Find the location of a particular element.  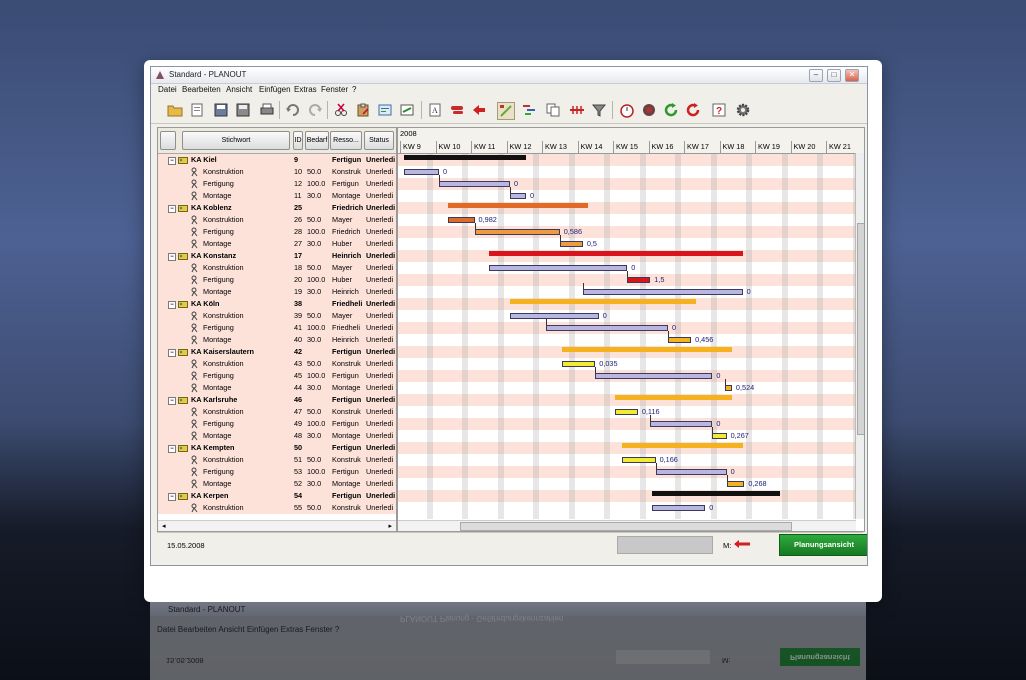

save-icon is located at coordinates (221, 110).